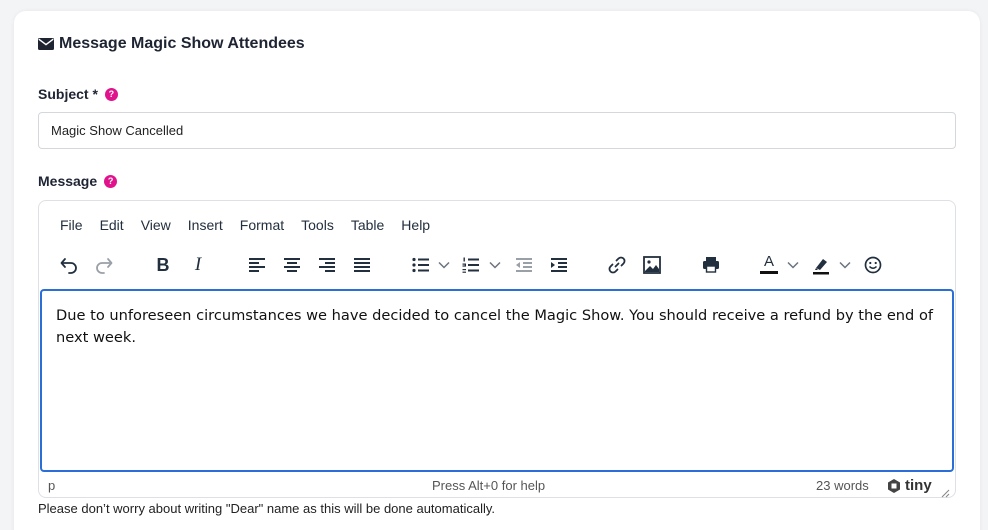 The image size is (988, 530). Describe the element at coordinates (821, 265) in the screenshot. I see `highlight-icon` at that location.